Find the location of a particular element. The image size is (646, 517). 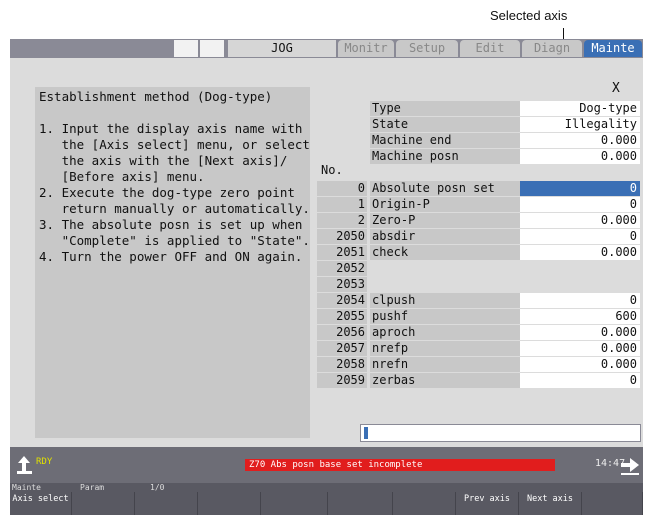

param-name: pushf is located at coordinates (445, 316).